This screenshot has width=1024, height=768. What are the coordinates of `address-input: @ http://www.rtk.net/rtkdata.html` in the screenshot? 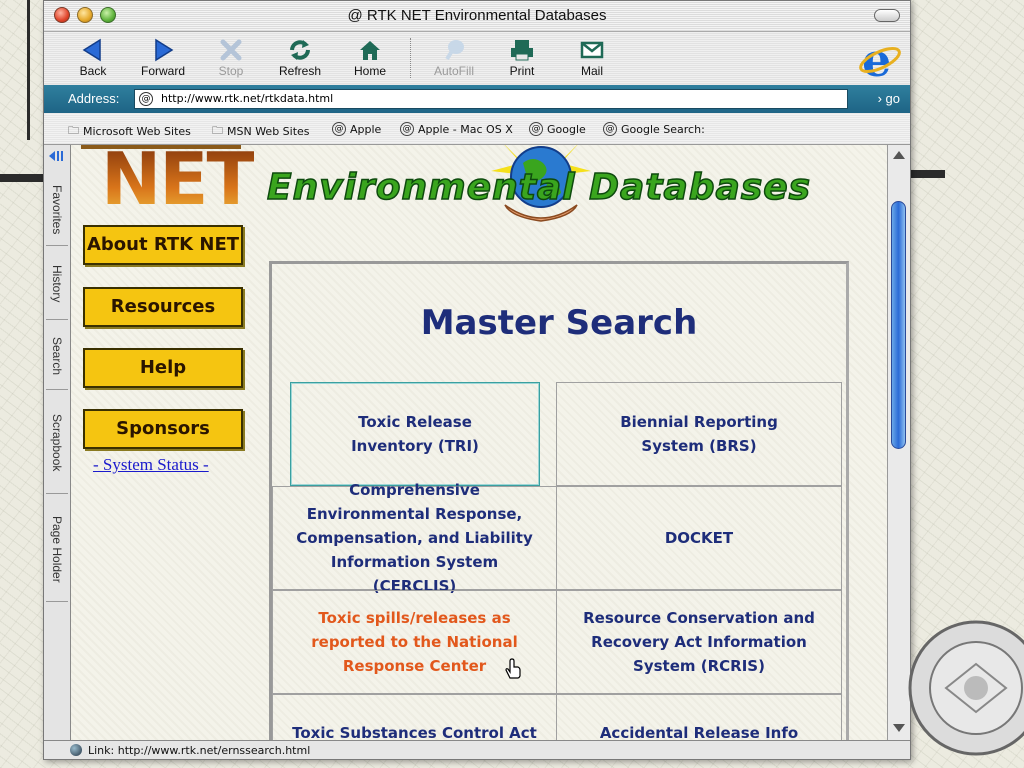 It's located at (491, 99).